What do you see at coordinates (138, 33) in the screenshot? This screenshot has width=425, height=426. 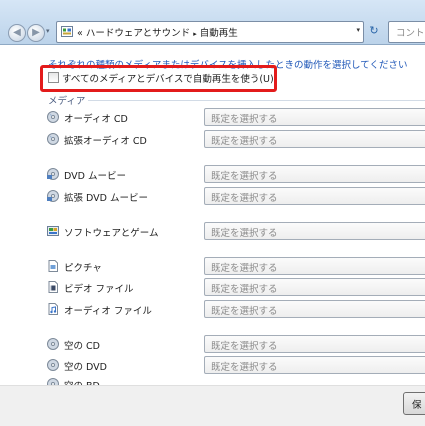 I see `breadcrumb-hardware-and-sound: ハードウェアとサウンド` at bounding box center [138, 33].